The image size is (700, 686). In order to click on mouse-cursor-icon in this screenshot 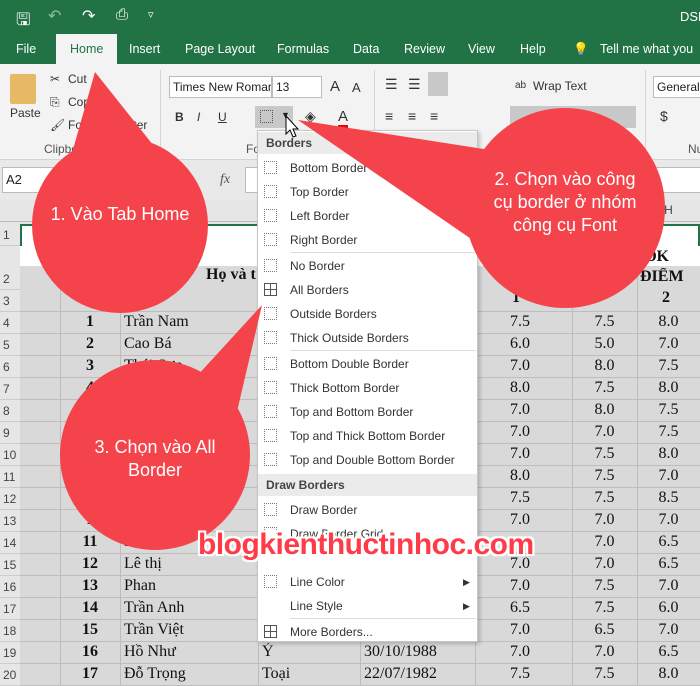, I will do `click(292, 126)`.